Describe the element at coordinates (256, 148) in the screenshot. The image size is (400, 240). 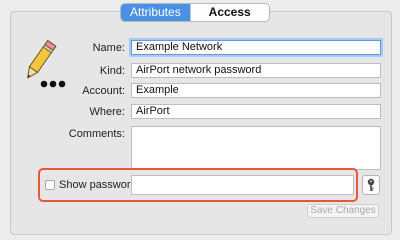
I see `comments-textarea` at that location.